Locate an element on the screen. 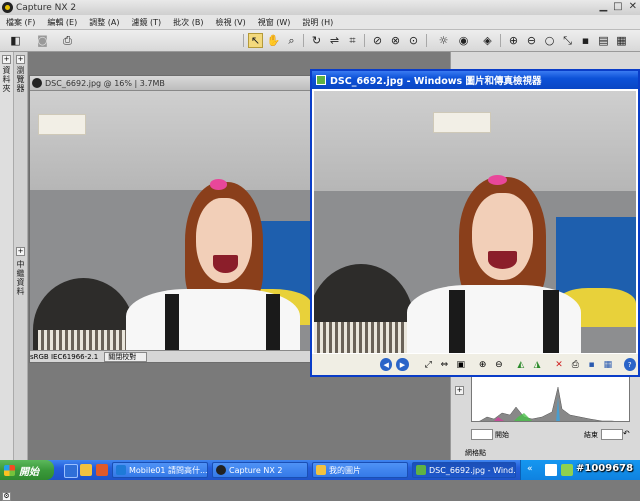  viewer-toolbar: ◀ ▶ ⤢ ⇔ ▣ ⊕ ⊖ ◭ ◮ ✕ ⎙ ▪ ▦ ? is located at coordinates (475, 364).